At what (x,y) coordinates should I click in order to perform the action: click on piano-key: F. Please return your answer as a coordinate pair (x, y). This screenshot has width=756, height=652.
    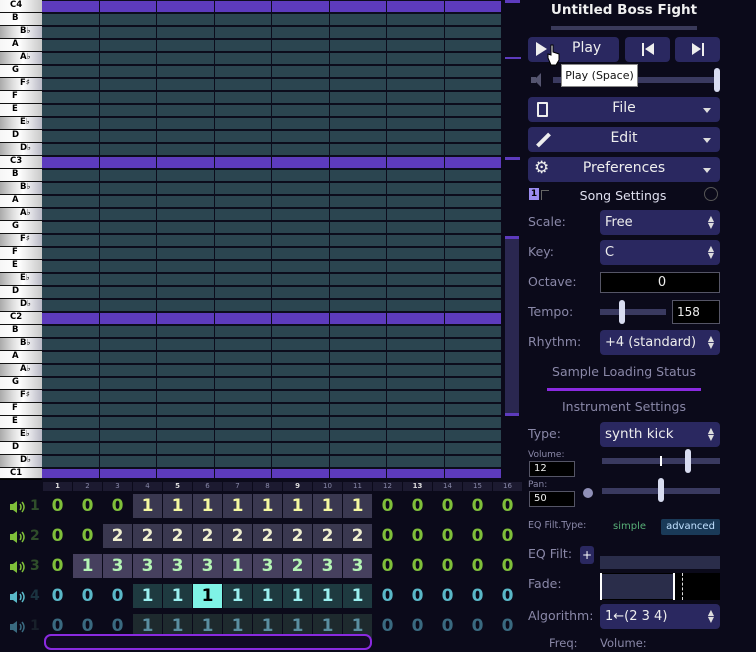
    Looking at the image, I should click on (21, 253).